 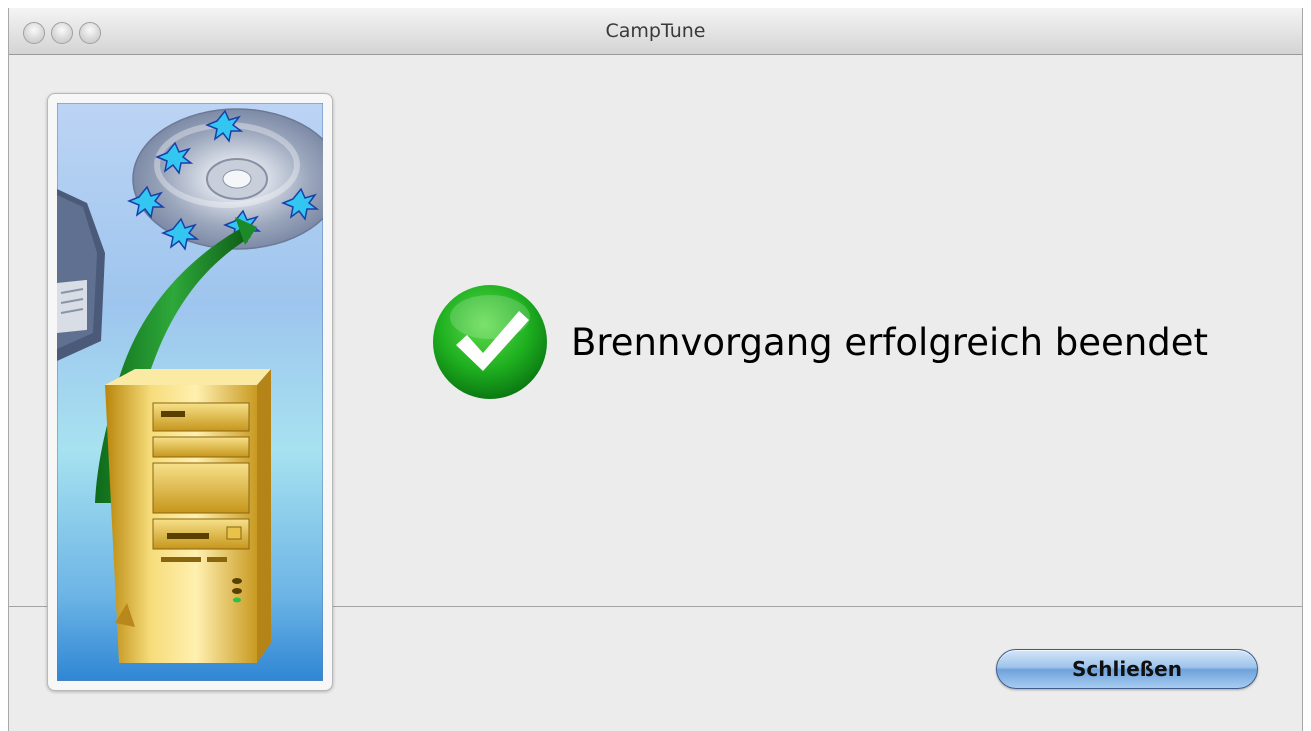 What do you see at coordinates (188, 516) in the screenshot?
I see `computer-tower-icon` at bounding box center [188, 516].